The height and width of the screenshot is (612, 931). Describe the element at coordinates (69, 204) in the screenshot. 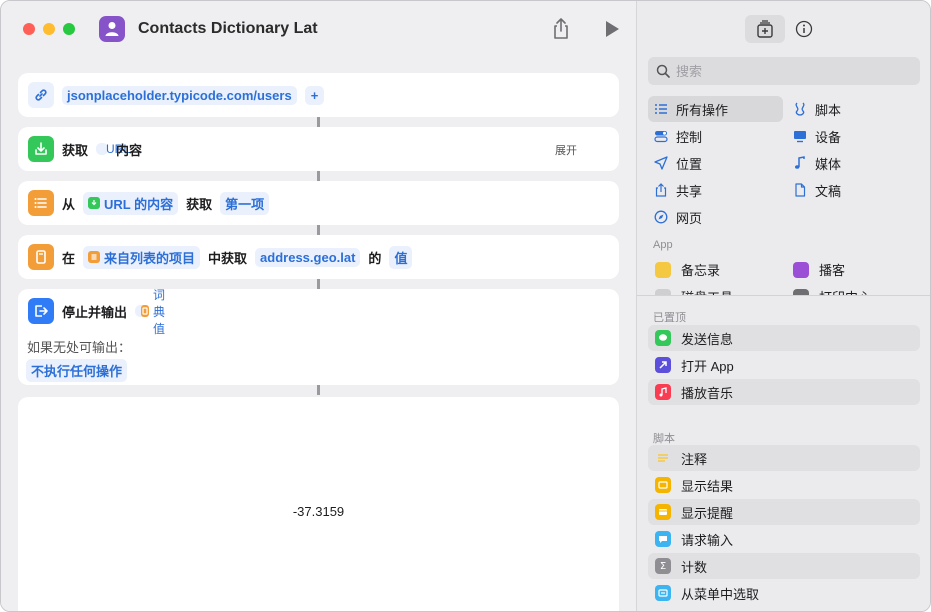

I see `action-from: 从` at that location.